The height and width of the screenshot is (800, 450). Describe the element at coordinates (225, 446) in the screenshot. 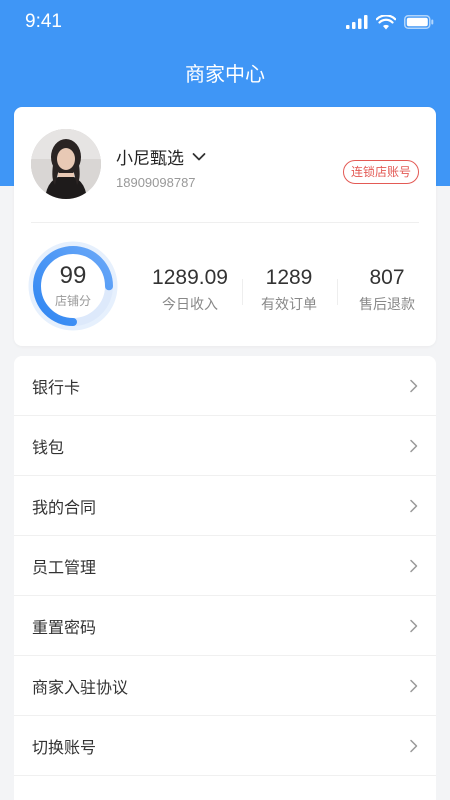

I see `menu-item-wallet: 钱包` at that location.